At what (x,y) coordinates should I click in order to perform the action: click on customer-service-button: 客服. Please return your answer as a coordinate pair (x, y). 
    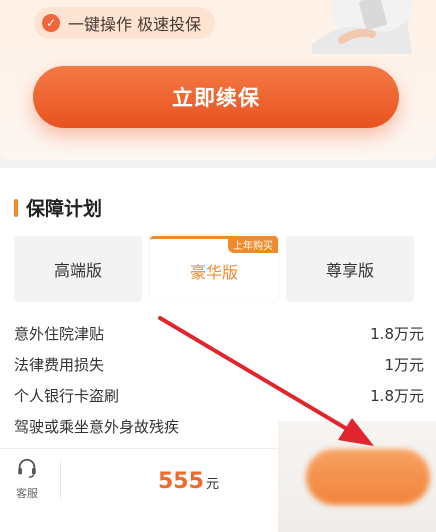
    Looking at the image, I should click on (27, 479).